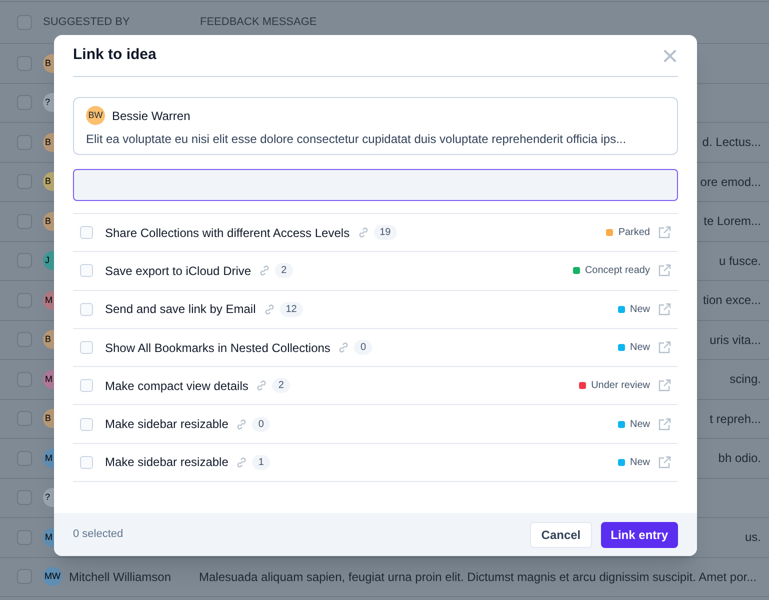  I want to click on status-label: Under review, so click(620, 386).